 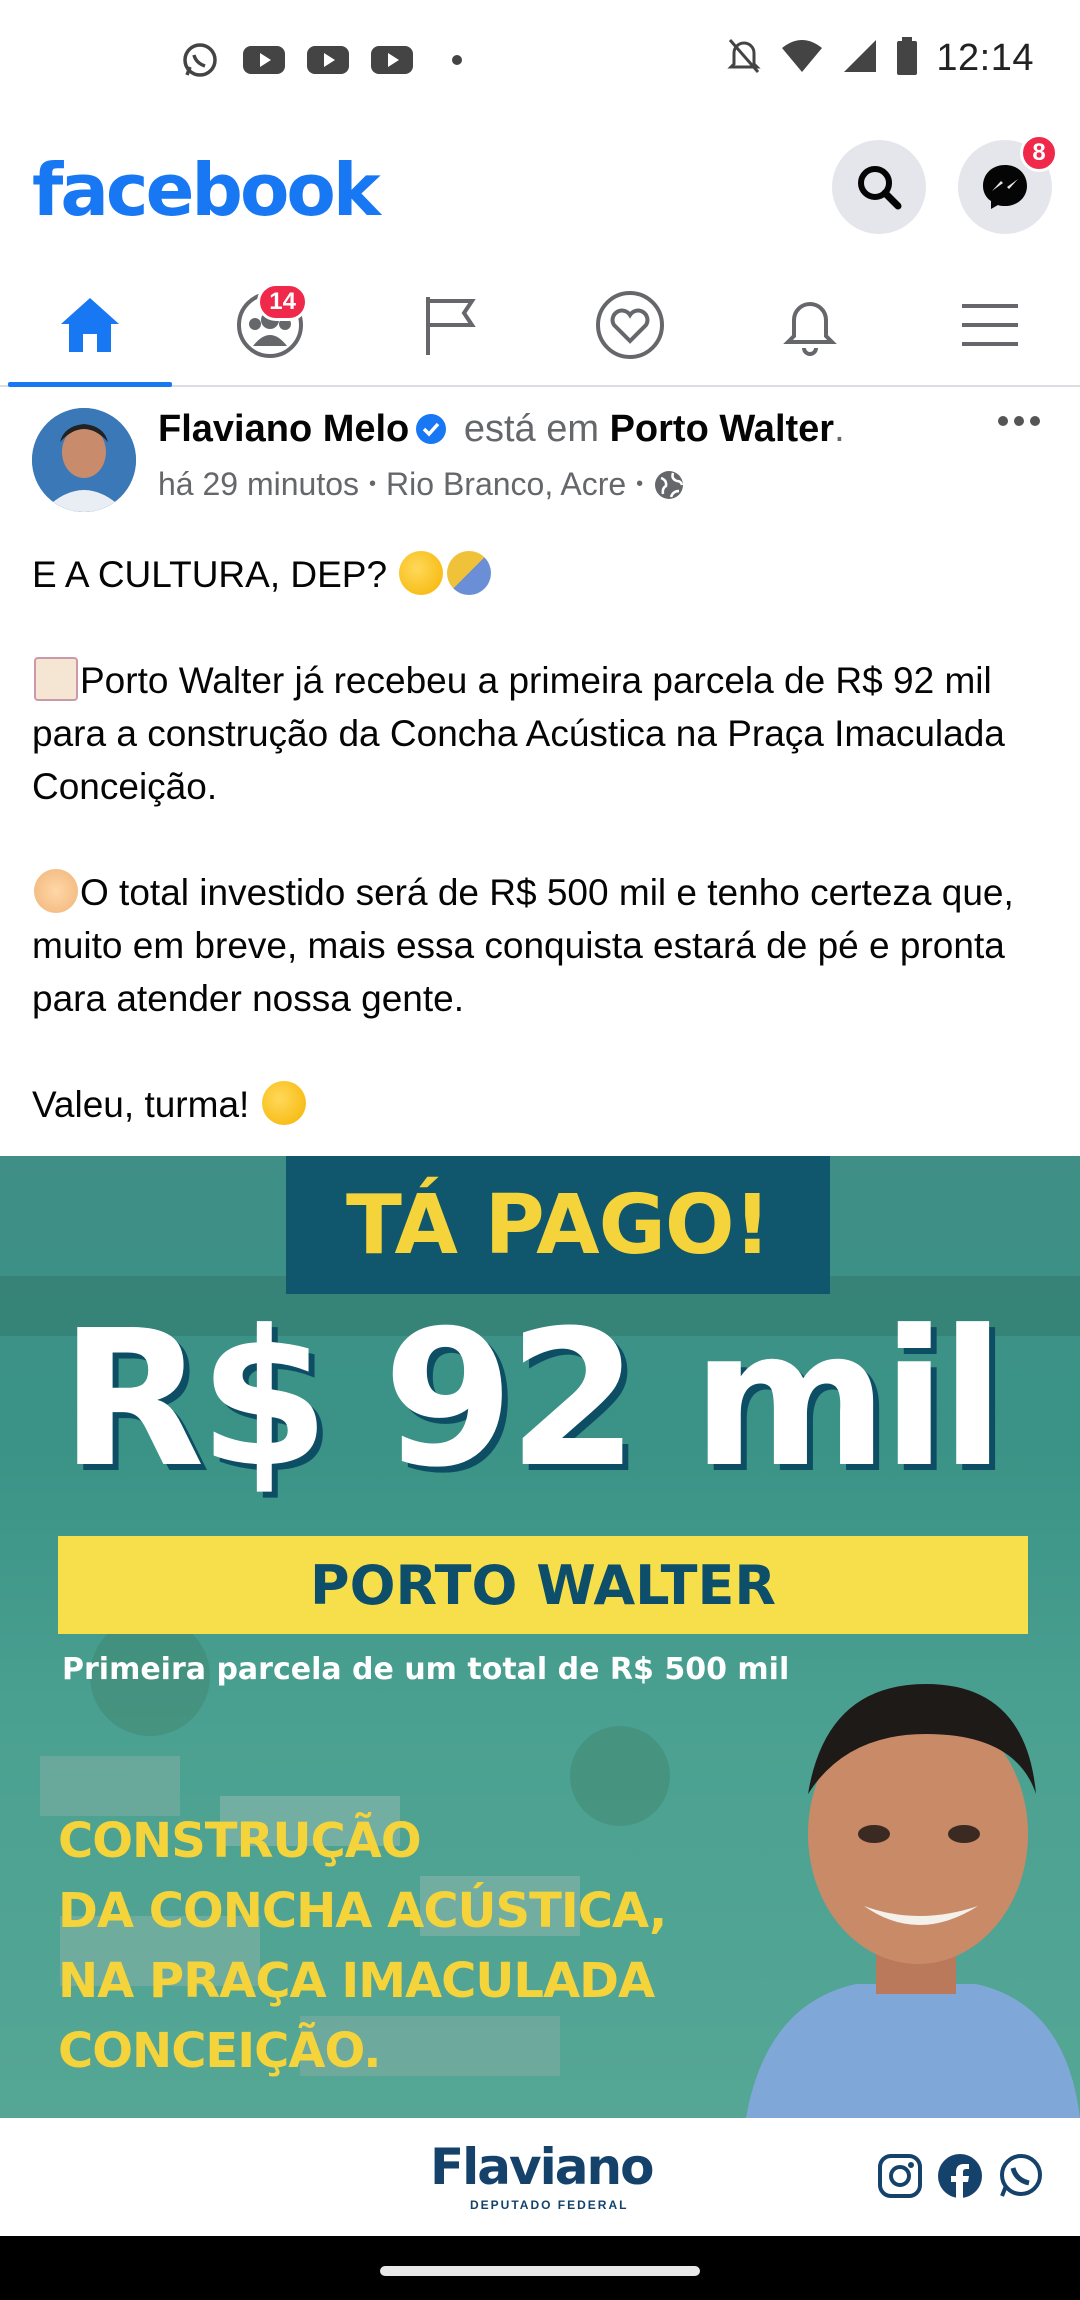 I want to click on politician-photo, so click(x=913, y=1901).